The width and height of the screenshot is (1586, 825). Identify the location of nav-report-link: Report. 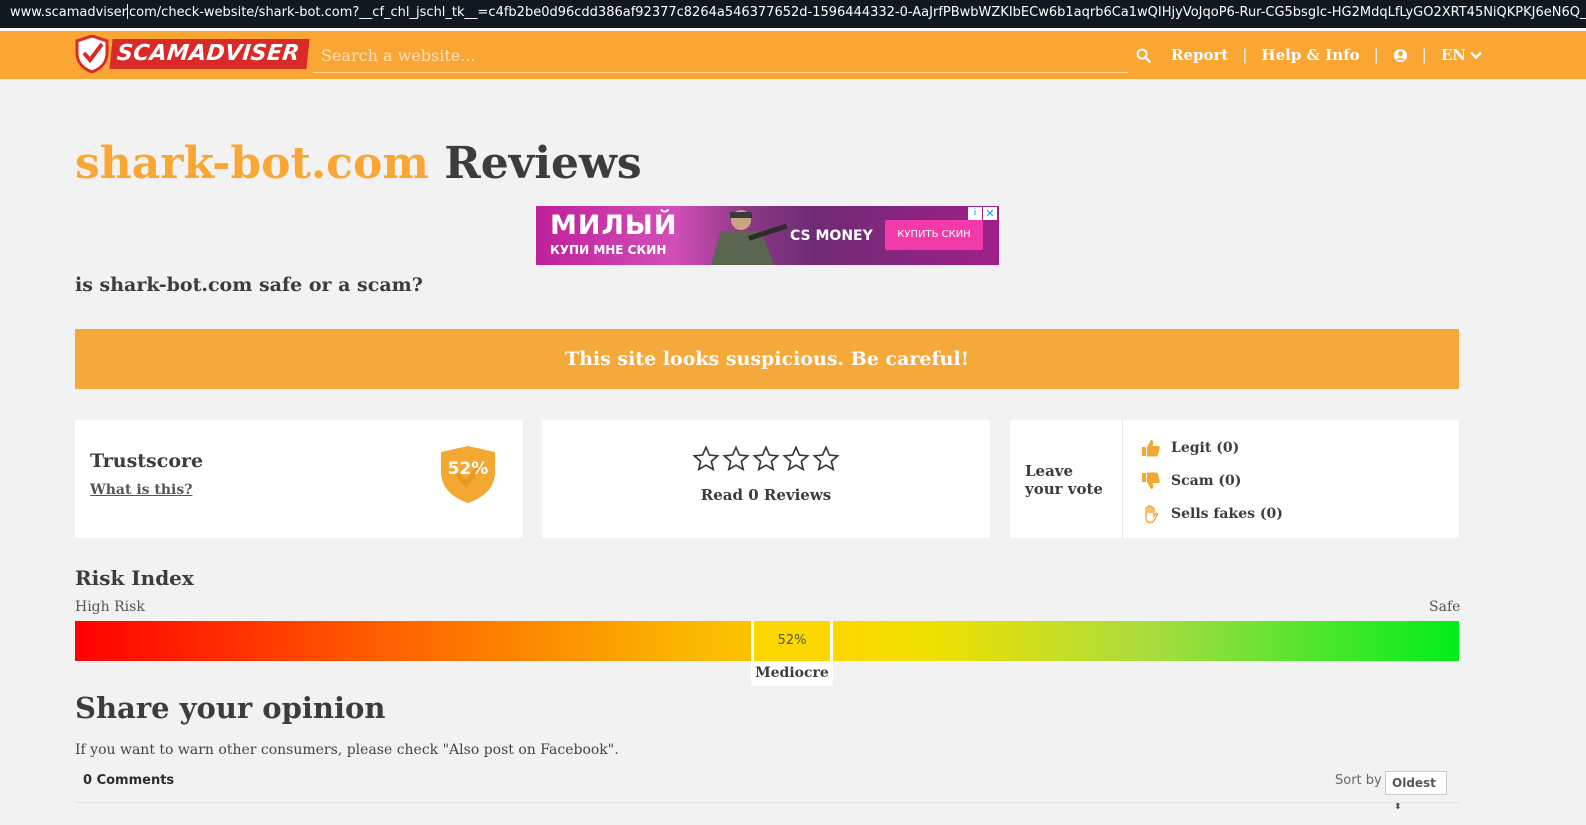
(1199, 55).